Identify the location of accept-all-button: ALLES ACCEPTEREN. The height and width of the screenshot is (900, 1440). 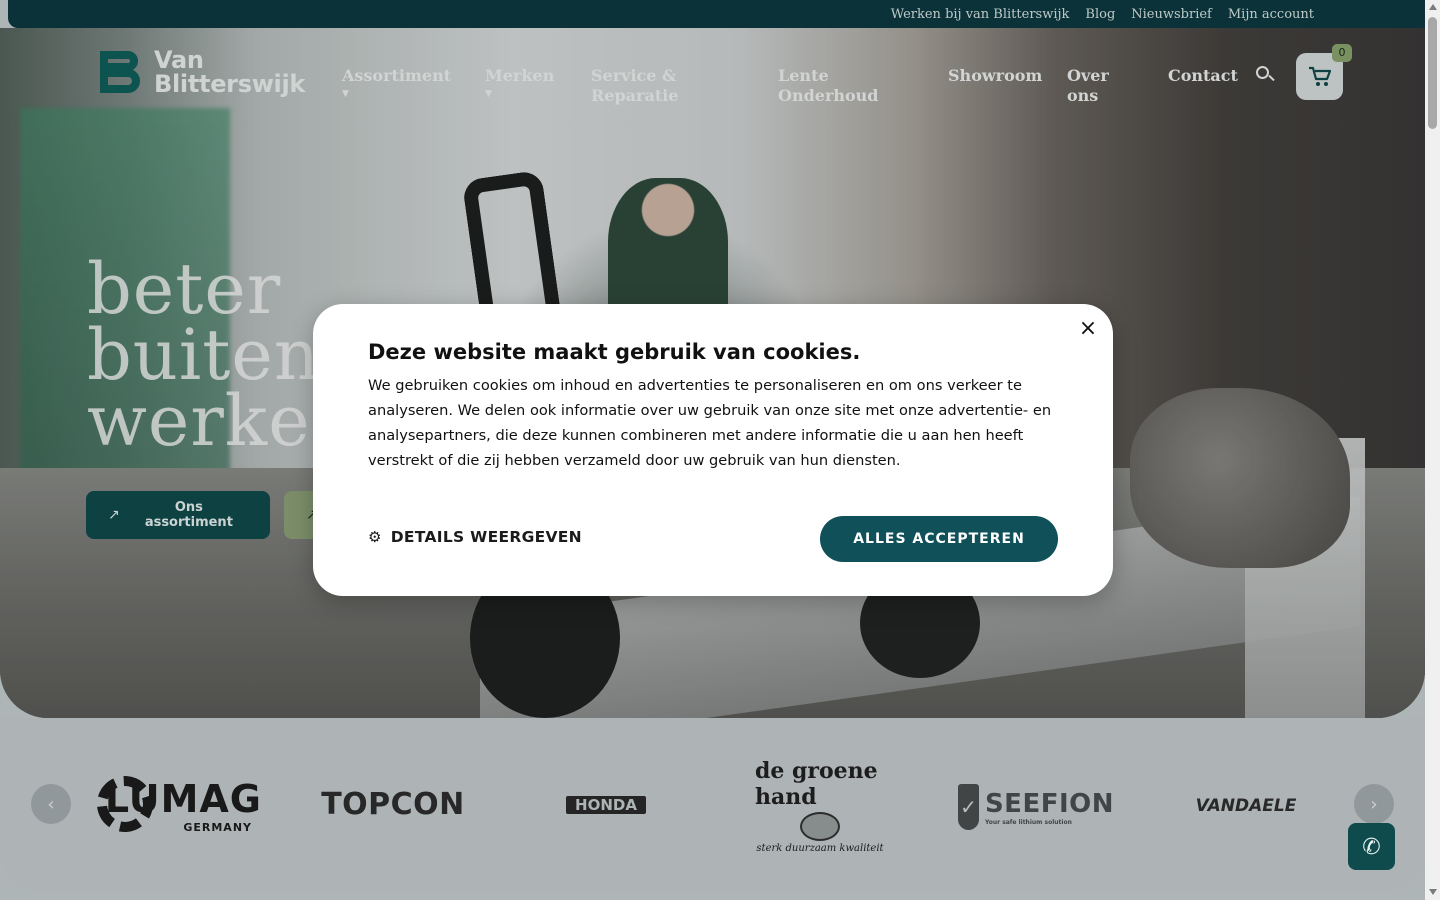
(939, 539).